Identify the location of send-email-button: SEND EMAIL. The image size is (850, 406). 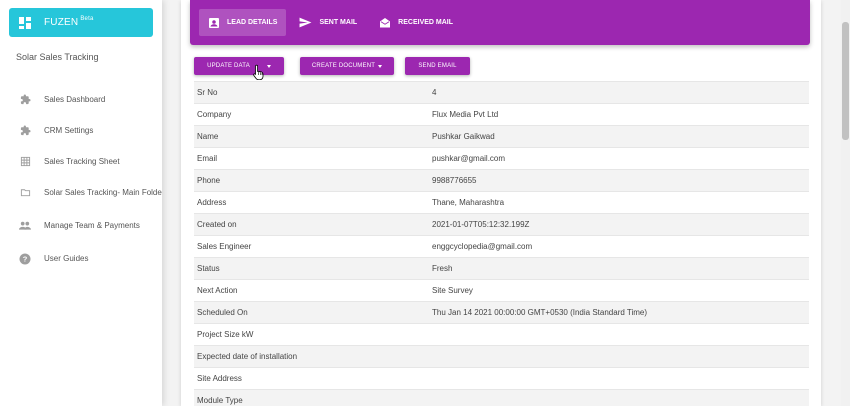
(437, 66).